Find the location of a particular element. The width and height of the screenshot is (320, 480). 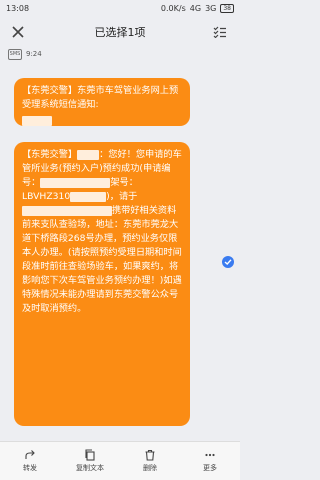

delete-button: 删除 is located at coordinates (150, 461).